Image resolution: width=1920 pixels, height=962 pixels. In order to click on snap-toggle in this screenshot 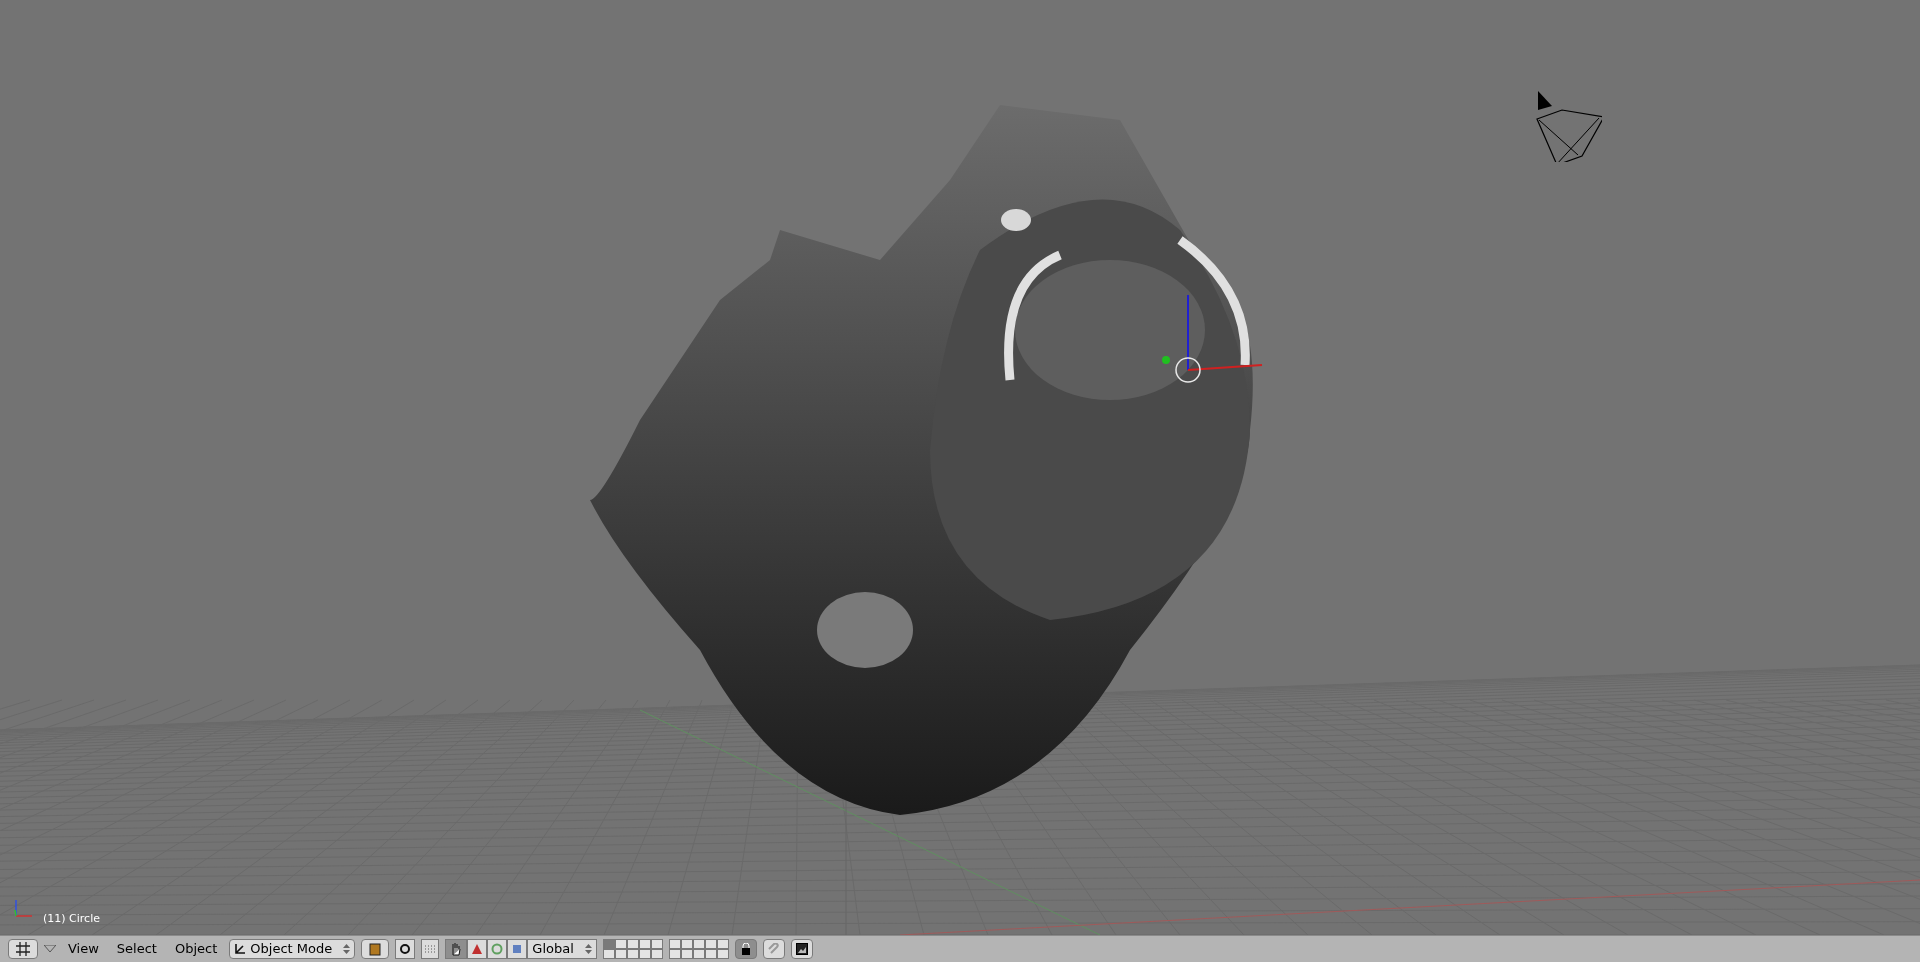, I will do `click(774, 949)`.